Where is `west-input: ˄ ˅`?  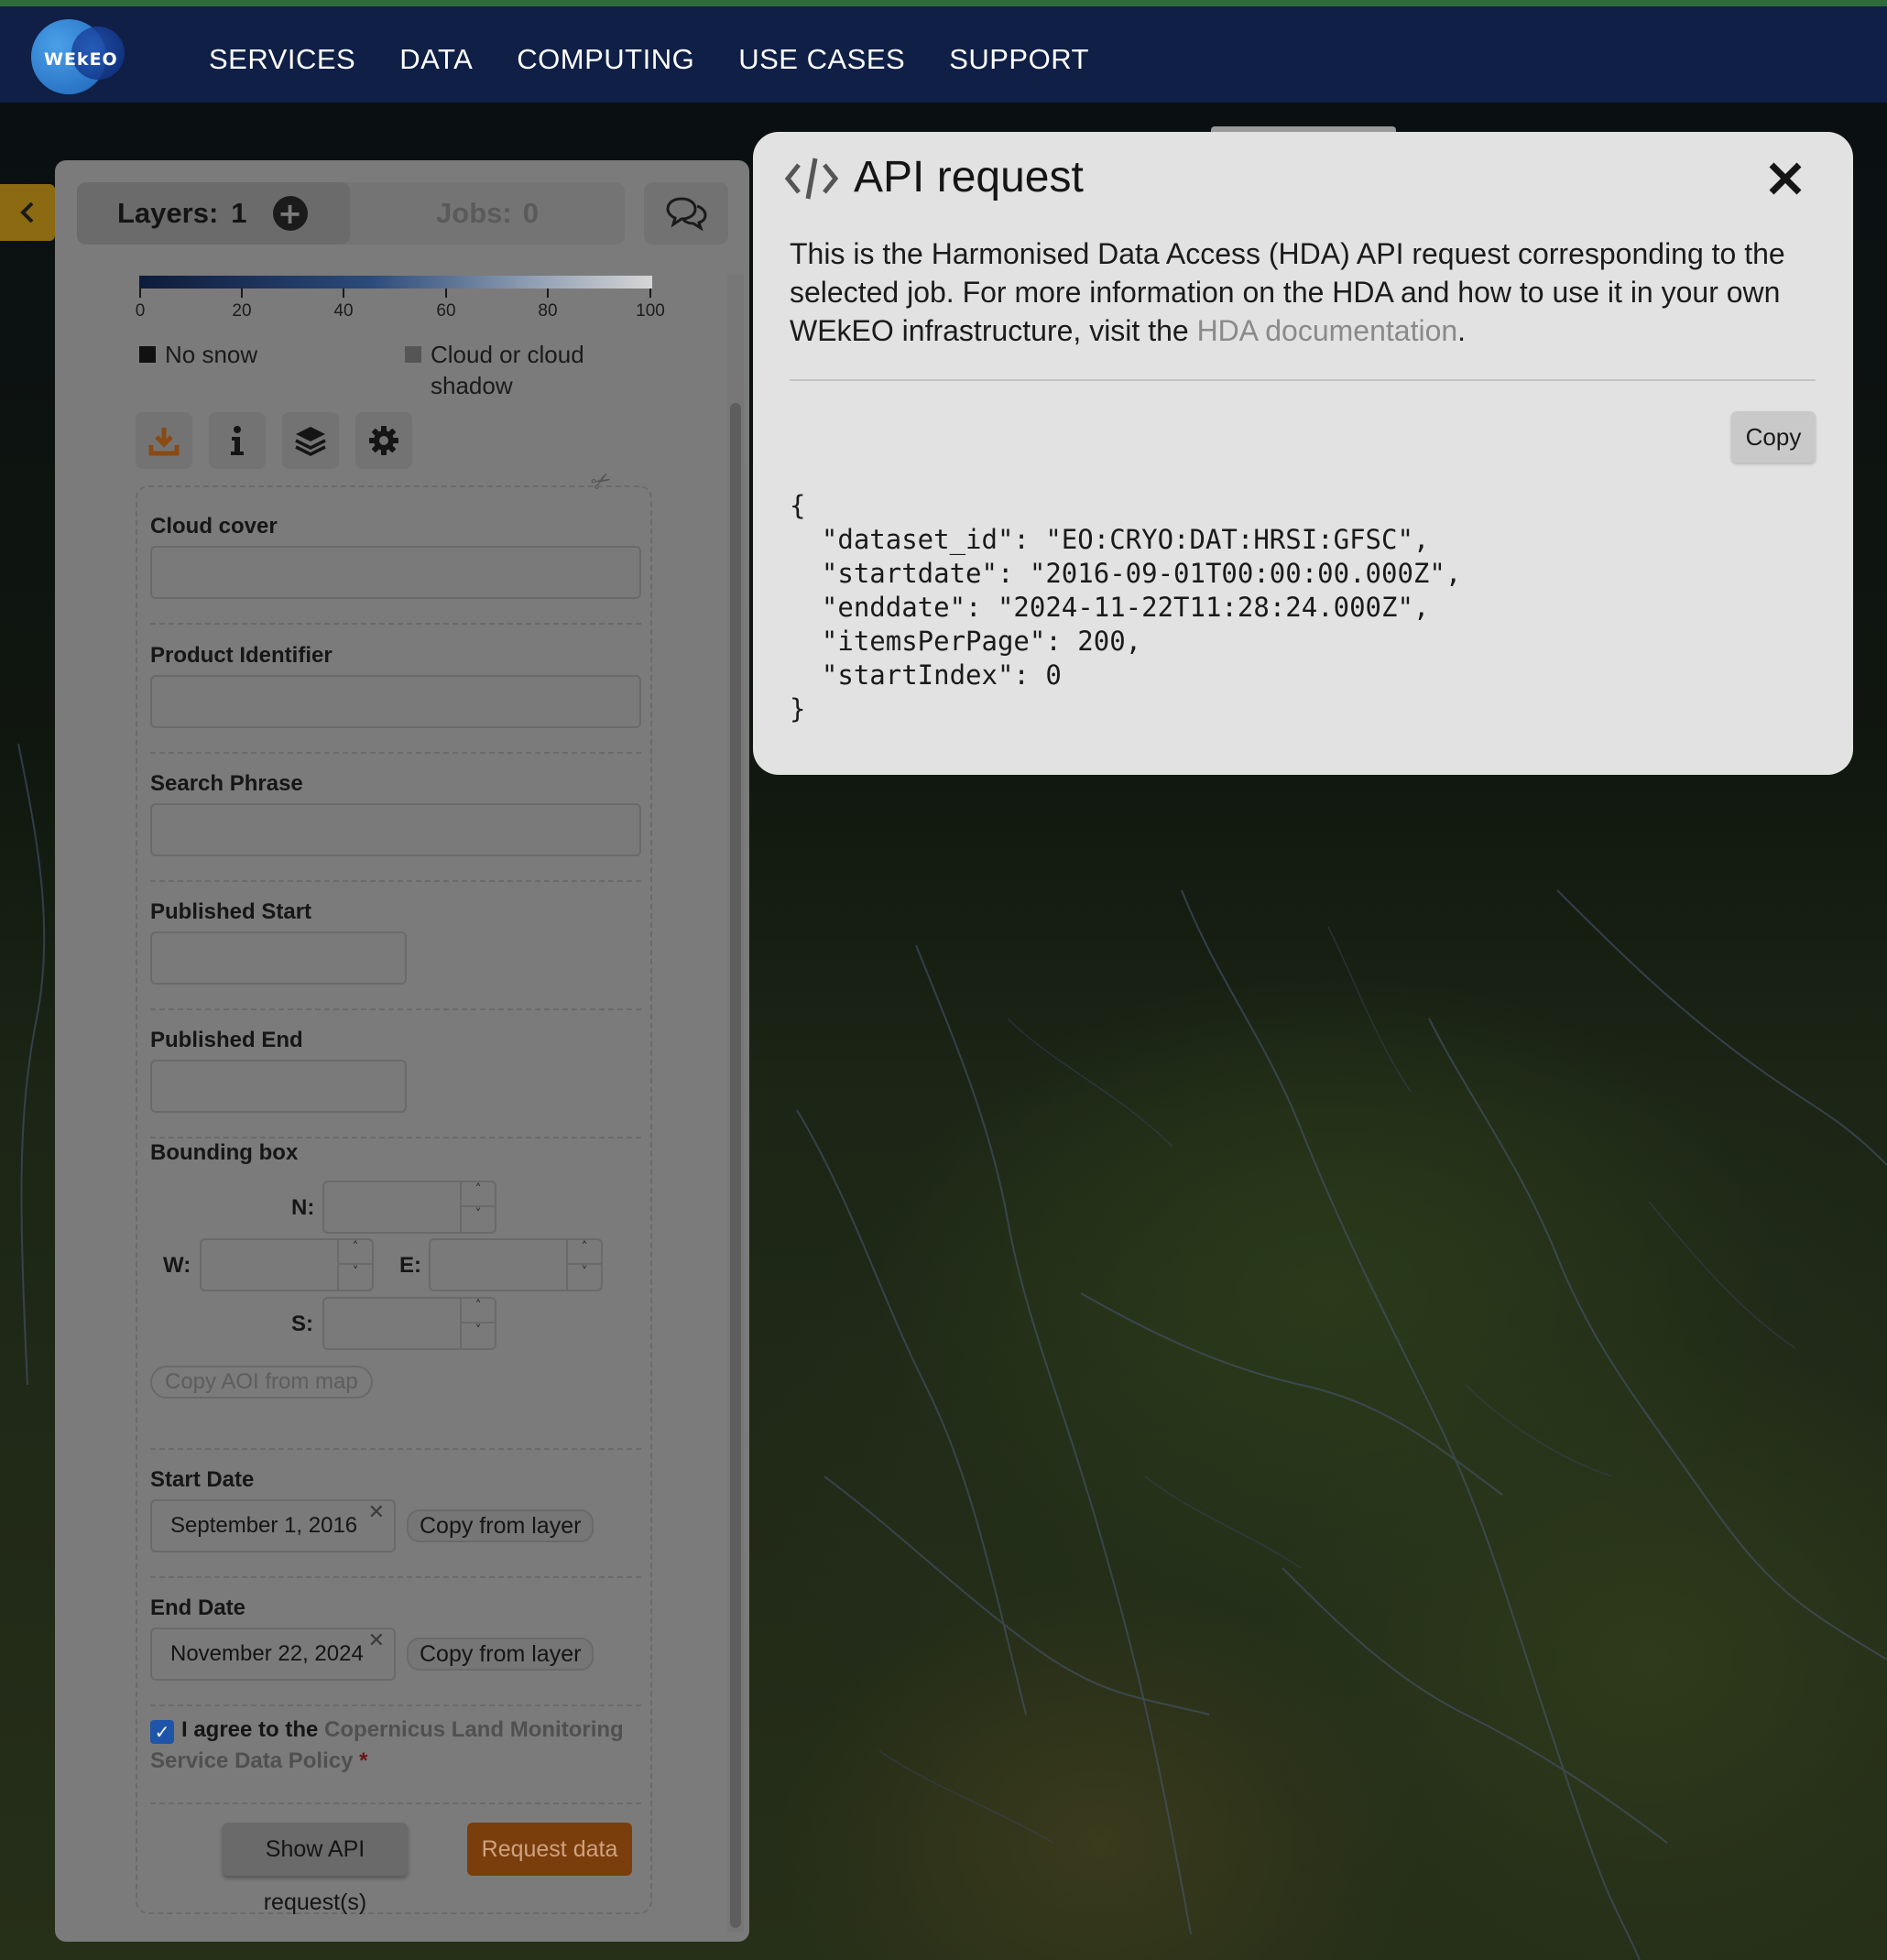
west-input: ˄ ˅ is located at coordinates (287, 1264).